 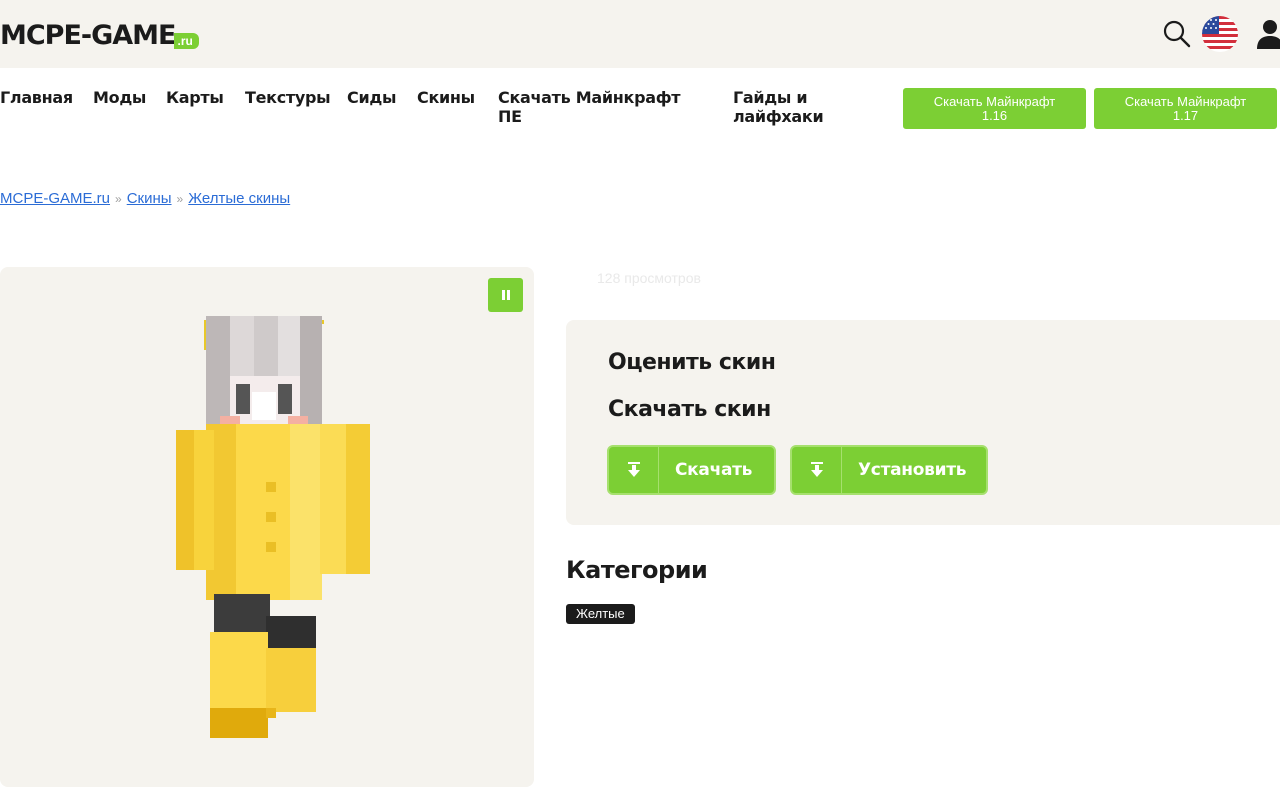 I want to click on logo-text: MCPE-GAME, so click(x=88, y=35).